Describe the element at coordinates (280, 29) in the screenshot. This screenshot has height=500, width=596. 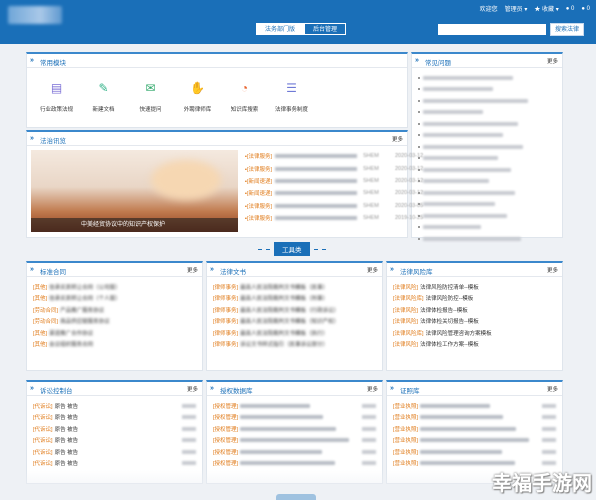
I see `tab-legal-dept: 法务部门版` at that location.